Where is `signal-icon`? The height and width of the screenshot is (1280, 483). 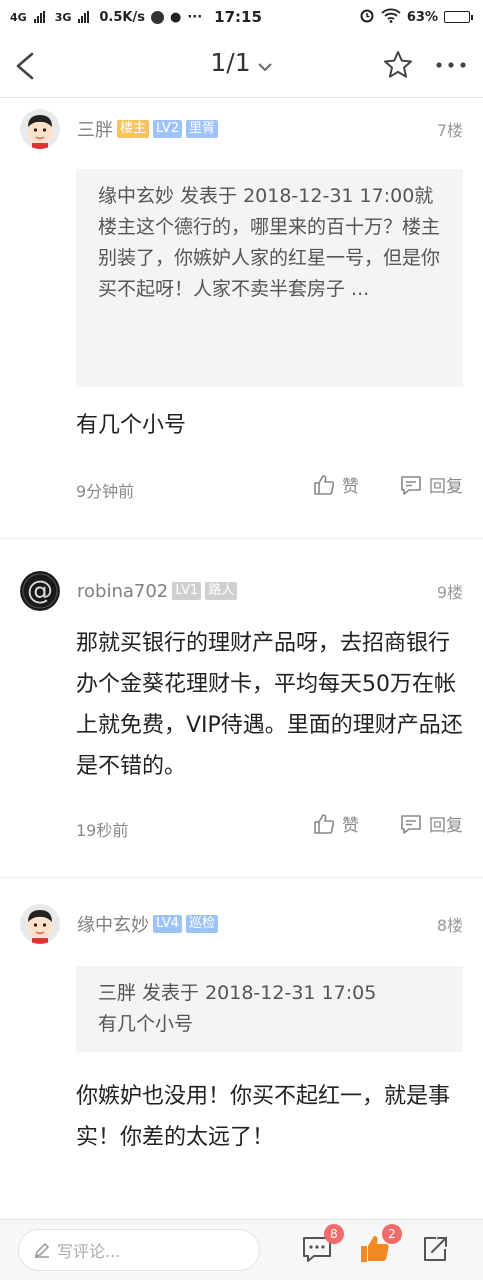
signal-icon is located at coordinates (39, 17).